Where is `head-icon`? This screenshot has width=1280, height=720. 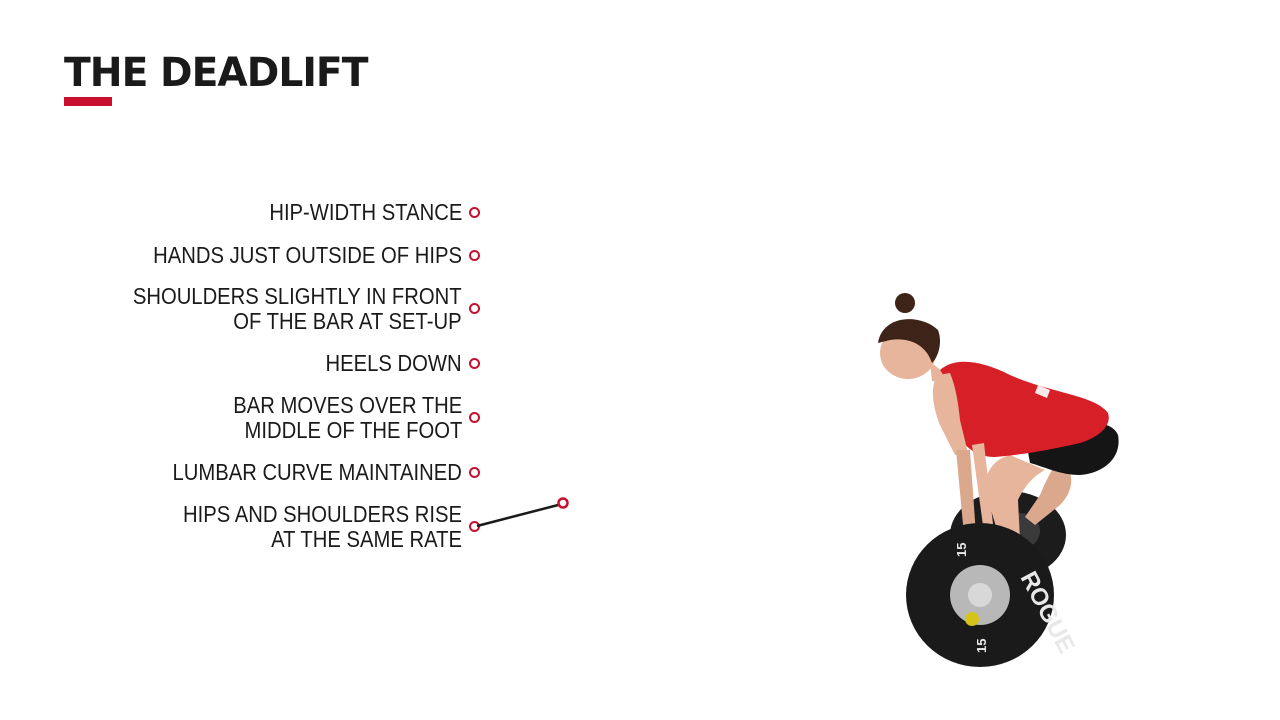
head-icon is located at coordinates (911, 338).